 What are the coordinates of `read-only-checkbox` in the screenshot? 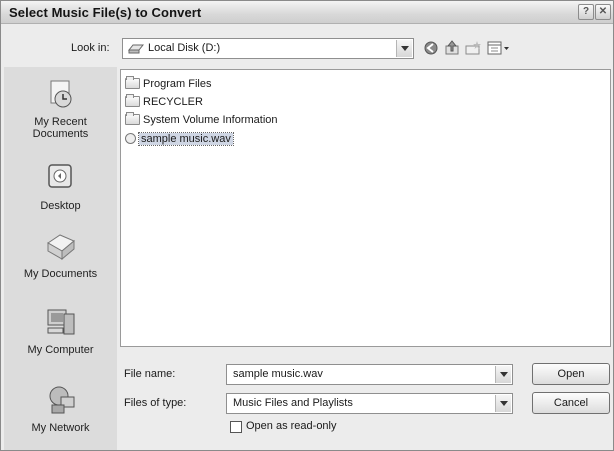 It's located at (236, 427).